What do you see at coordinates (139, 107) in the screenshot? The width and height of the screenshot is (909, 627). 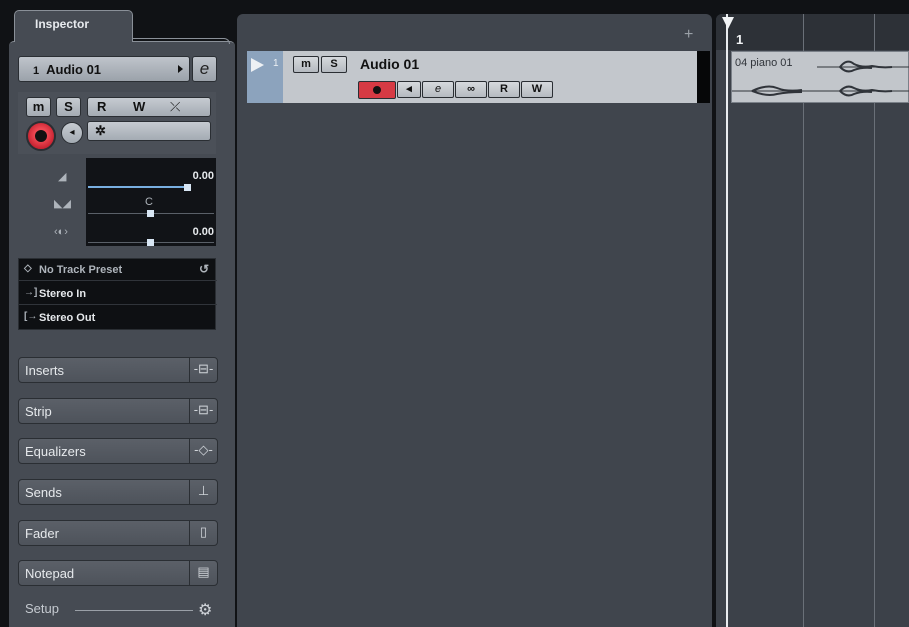 I see `write-automation-button: W` at bounding box center [139, 107].